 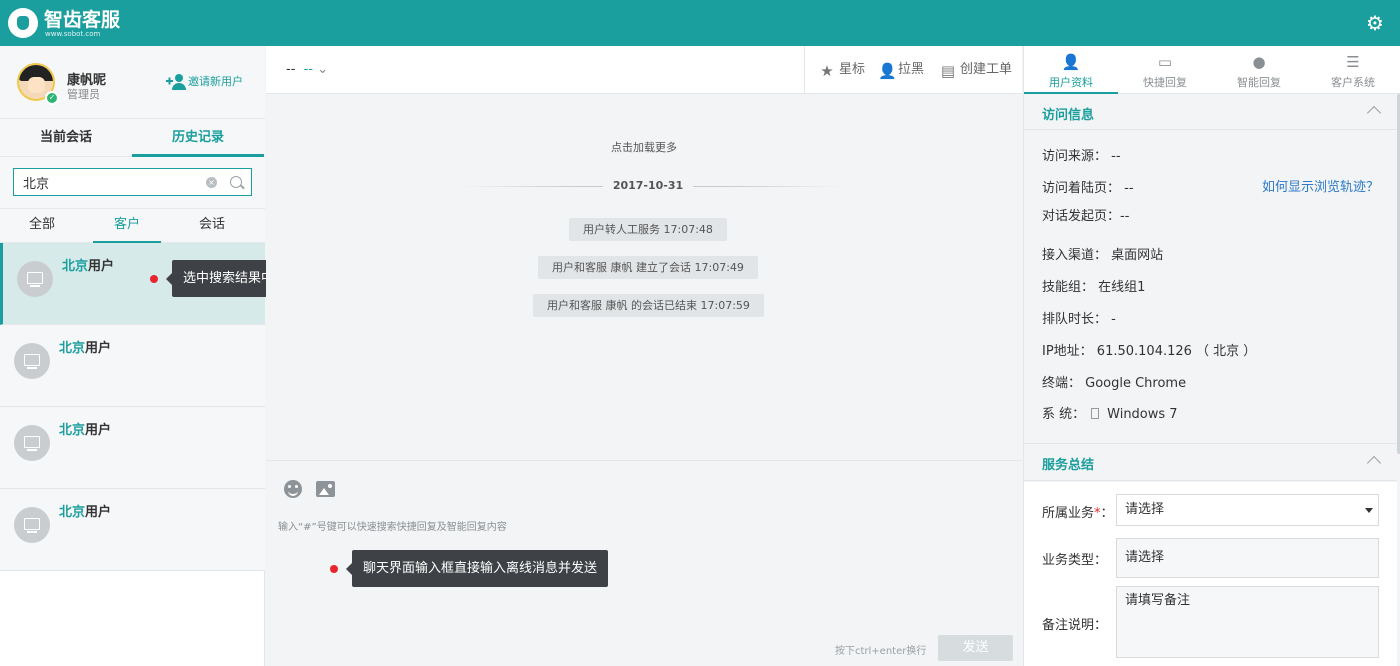 I want to click on chevron-down-icon: ⌄, so click(x=323, y=69).